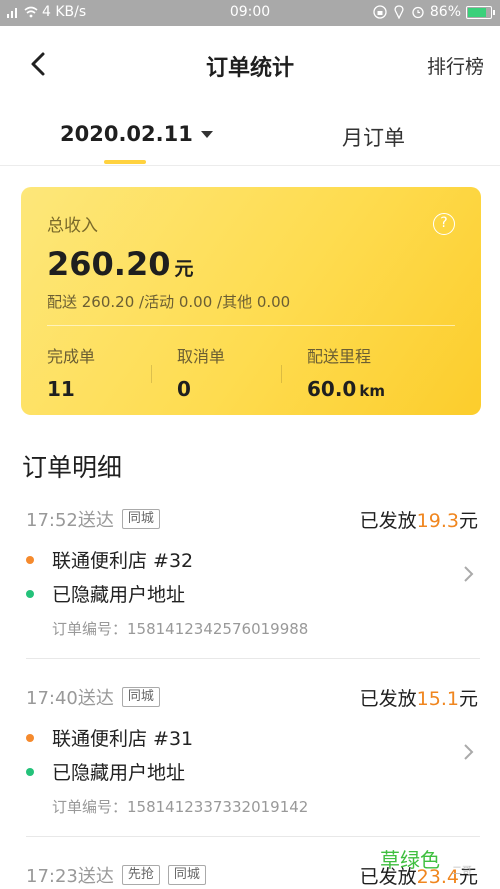 The width and height of the screenshot is (500, 889). What do you see at coordinates (184, 389) in the screenshot?
I see `stat-cancelled-value: 0` at bounding box center [184, 389].